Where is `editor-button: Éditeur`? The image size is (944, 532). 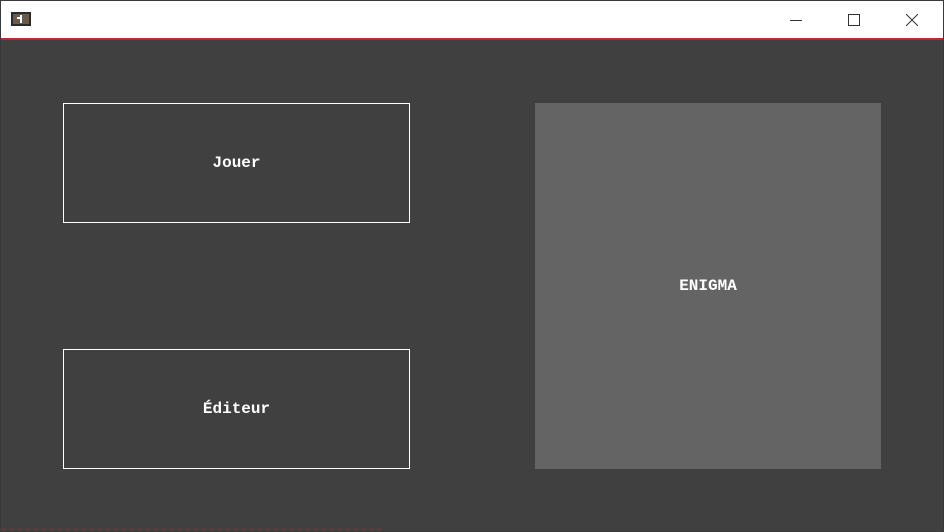
editor-button: Éditeur is located at coordinates (236, 409).